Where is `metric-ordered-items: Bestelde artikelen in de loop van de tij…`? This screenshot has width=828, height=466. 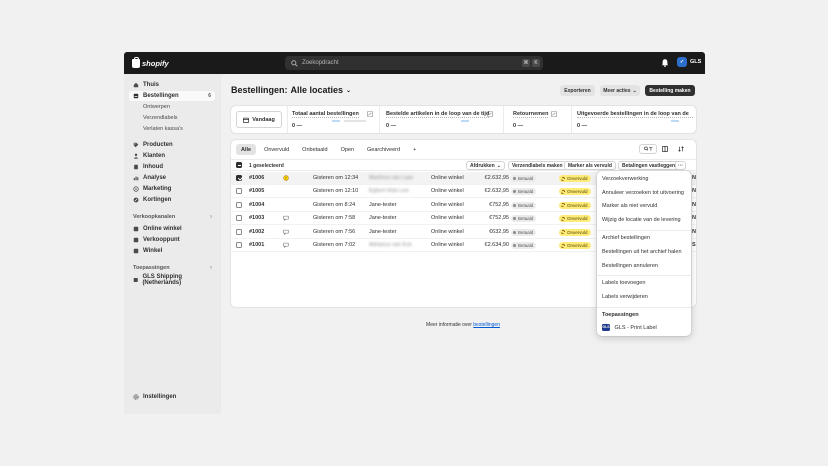
metric-ordered-items: Bestelde artikelen in de loop van de tij… is located at coordinates (438, 120).